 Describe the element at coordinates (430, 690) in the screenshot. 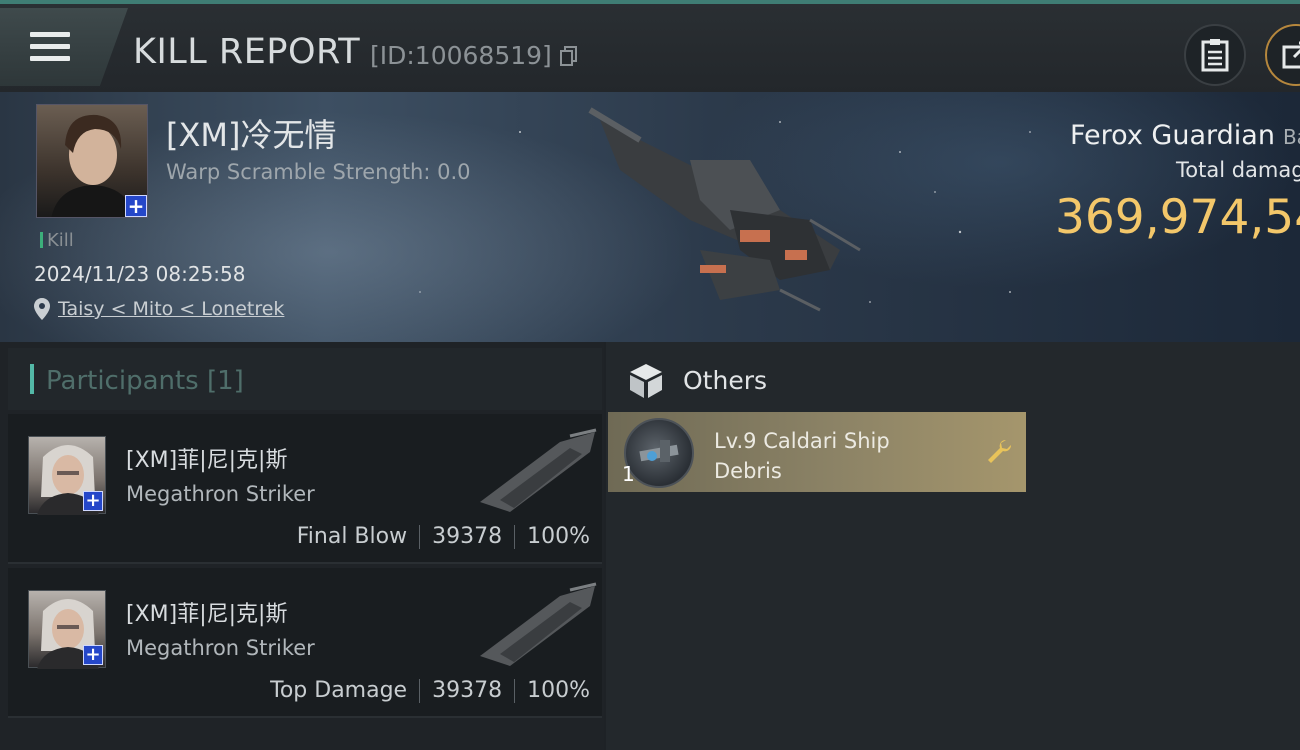

I see `participant-stats: Top Damage 39378 100%` at that location.